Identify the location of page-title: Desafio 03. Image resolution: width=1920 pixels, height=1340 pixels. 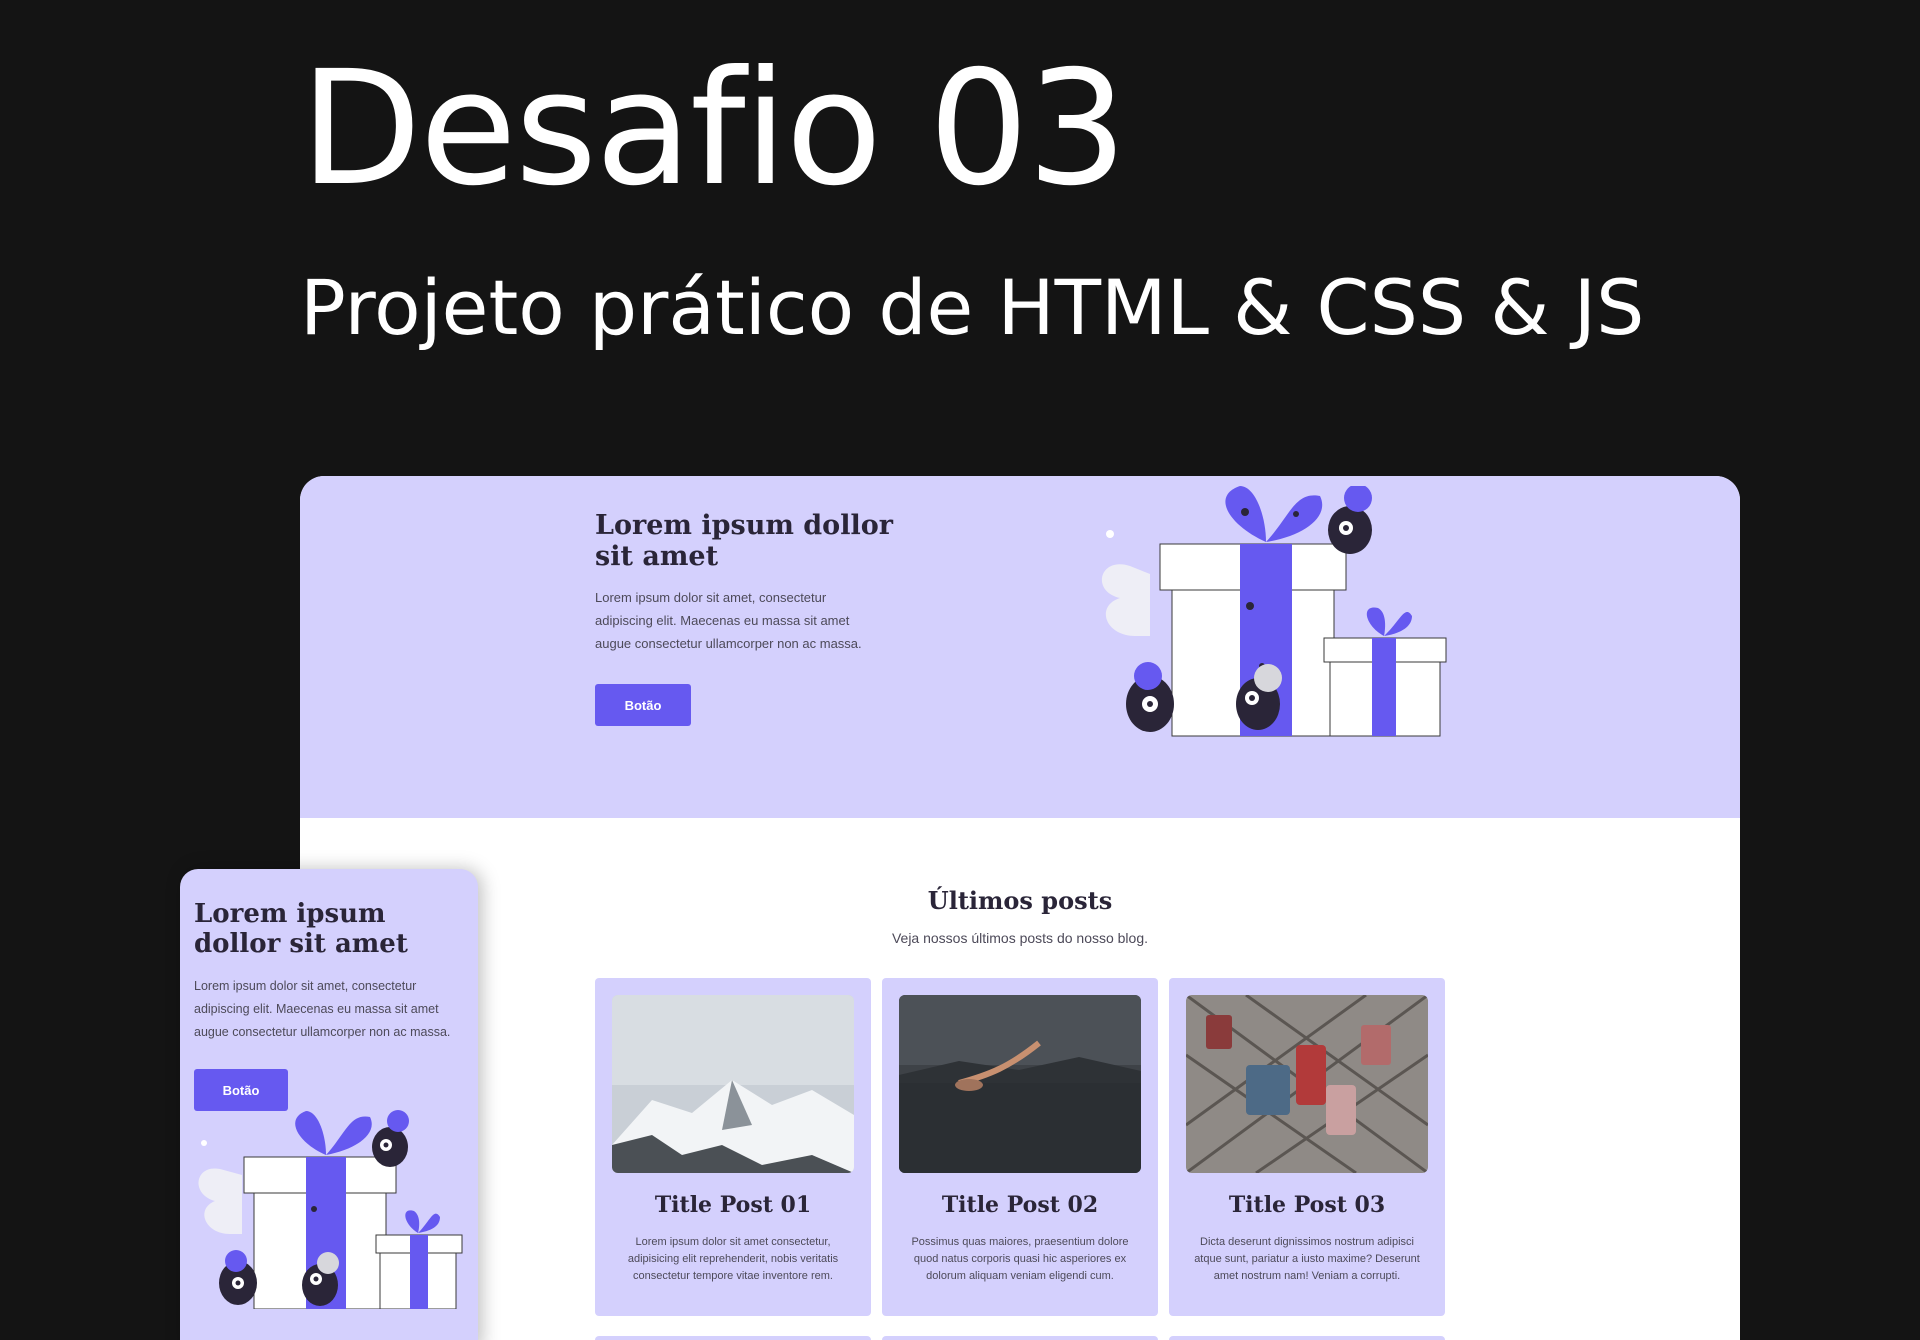
(713, 129).